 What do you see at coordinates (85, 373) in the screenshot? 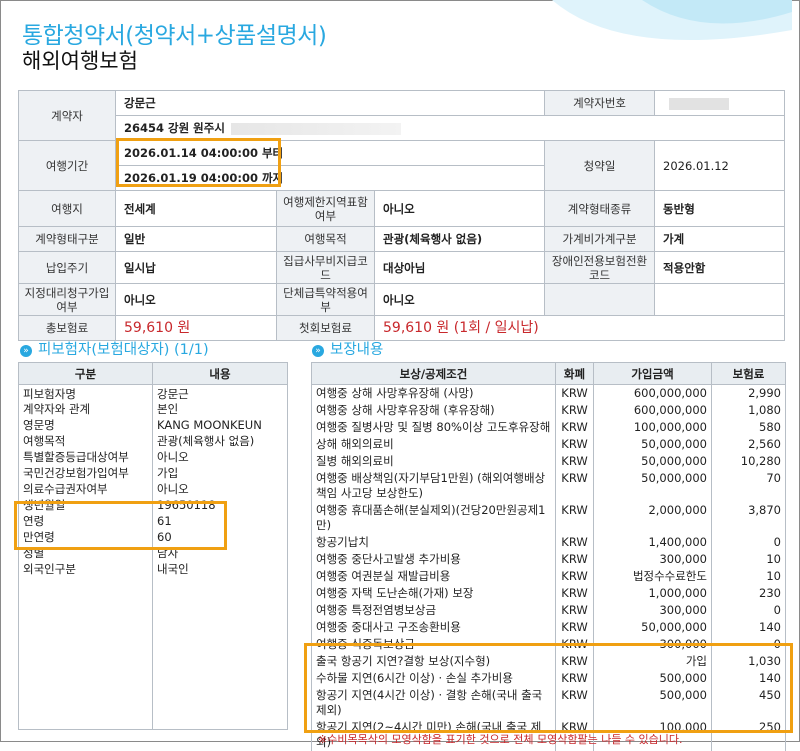
I see `insured-col-item: 구분` at bounding box center [85, 373].